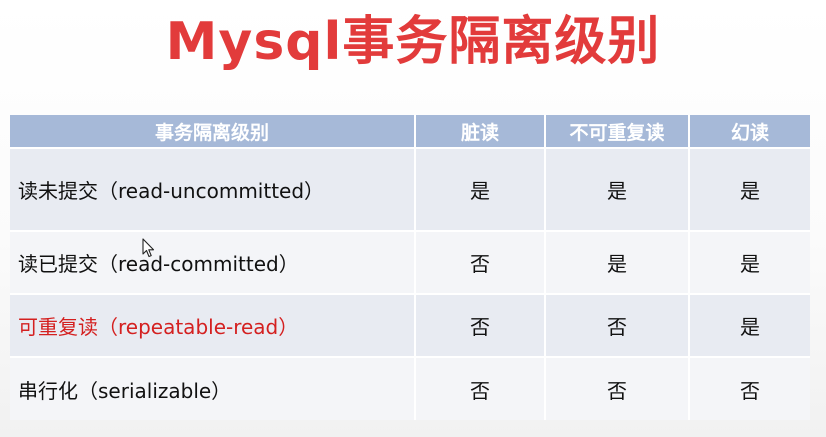 The height and width of the screenshot is (437, 826). Describe the element at coordinates (749, 388) in the screenshot. I see `phantom-read-value: 否` at that location.